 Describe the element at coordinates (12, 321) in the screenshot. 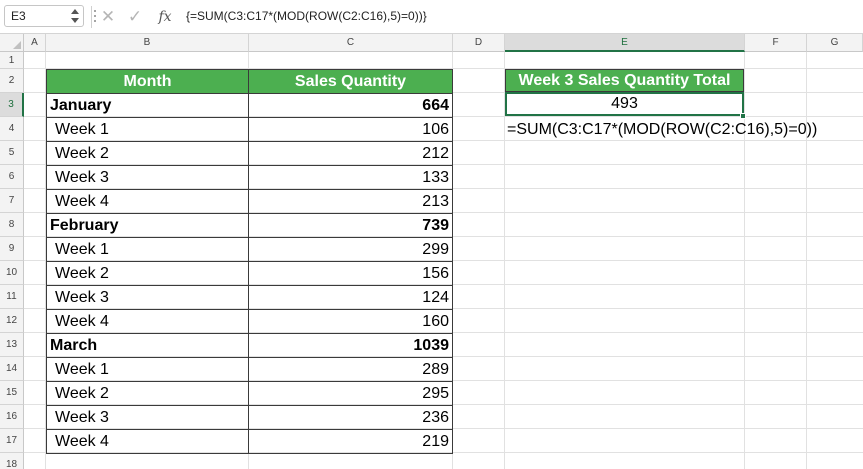

I see `row-header-12: 12` at that location.